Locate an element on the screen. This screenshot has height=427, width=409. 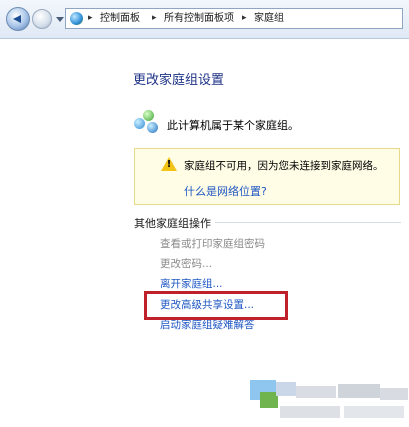
homegroup-status-text: 此计算机属于某个家庭组。 is located at coordinates (233, 125).